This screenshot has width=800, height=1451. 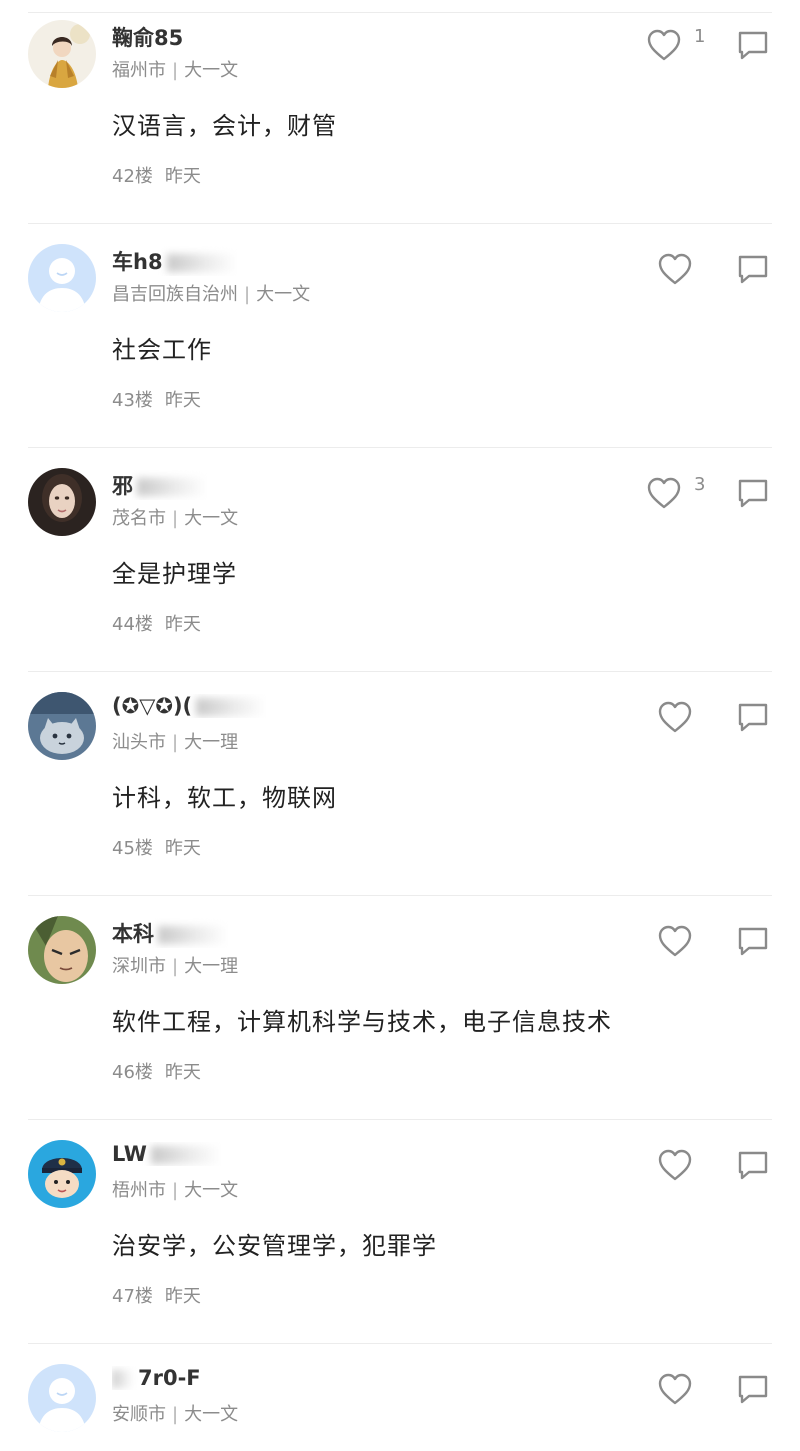 I want to click on like-count: 1, so click(x=700, y=36).